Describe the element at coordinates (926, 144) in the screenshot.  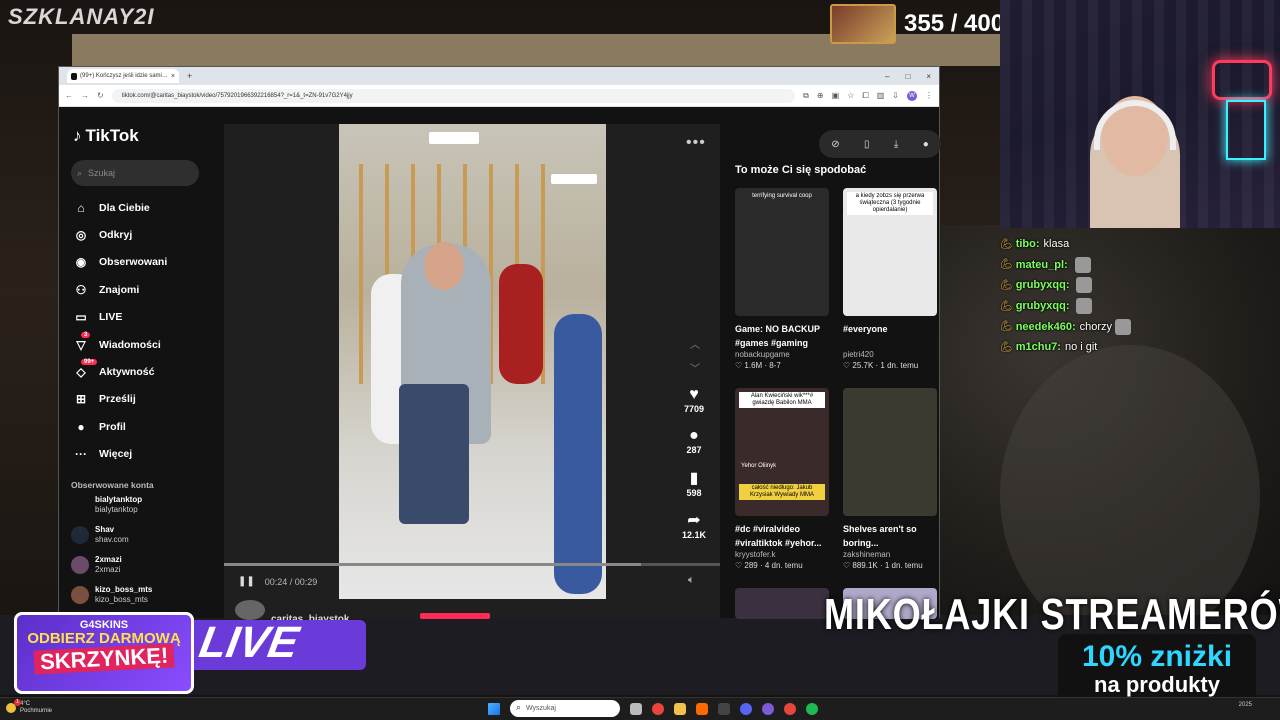
I see `user-avatar: ●` at that location.